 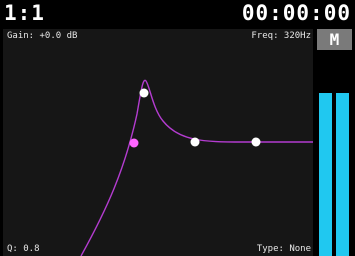 I want to click on gain-readout: Gain: +0.0 dB, so click(x=42, y=36).